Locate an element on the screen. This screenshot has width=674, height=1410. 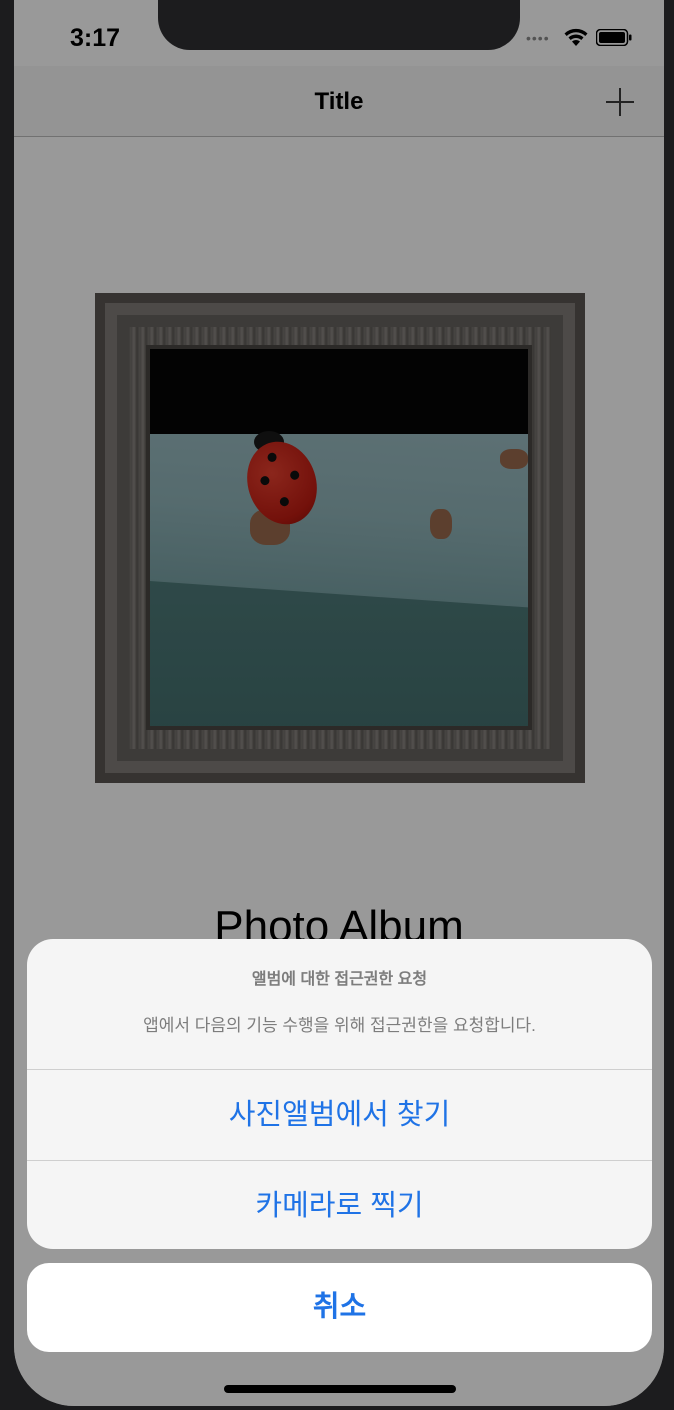
home-indicator is located at coordinates (340, 1389).